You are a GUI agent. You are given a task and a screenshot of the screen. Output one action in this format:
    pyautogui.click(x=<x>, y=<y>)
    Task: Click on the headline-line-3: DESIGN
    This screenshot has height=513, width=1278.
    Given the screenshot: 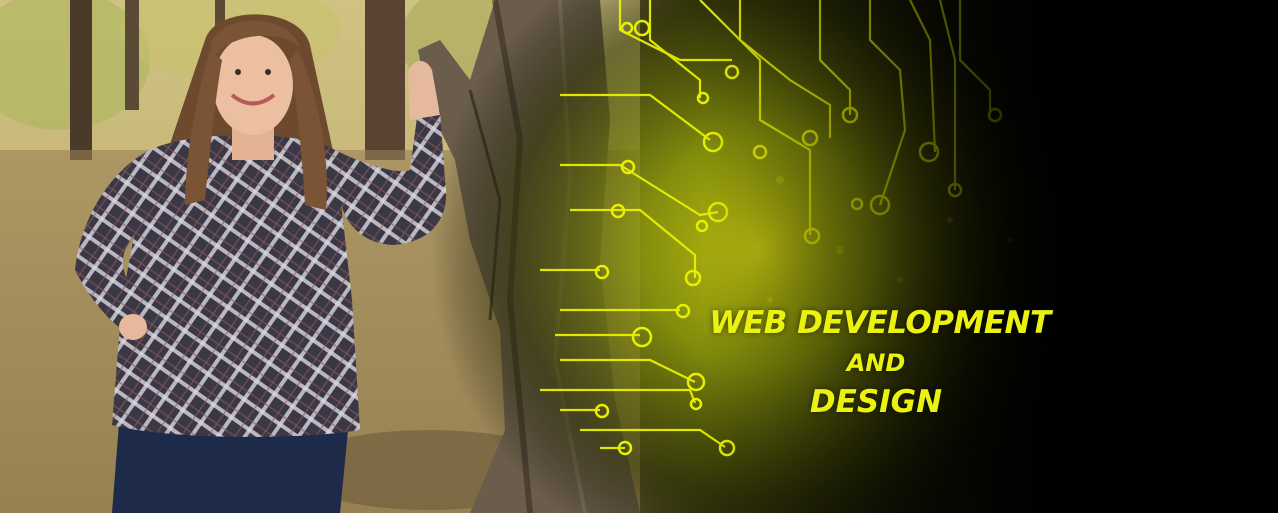 What is the action you would take?
    pyautogui.click(x=876, y=402)
    